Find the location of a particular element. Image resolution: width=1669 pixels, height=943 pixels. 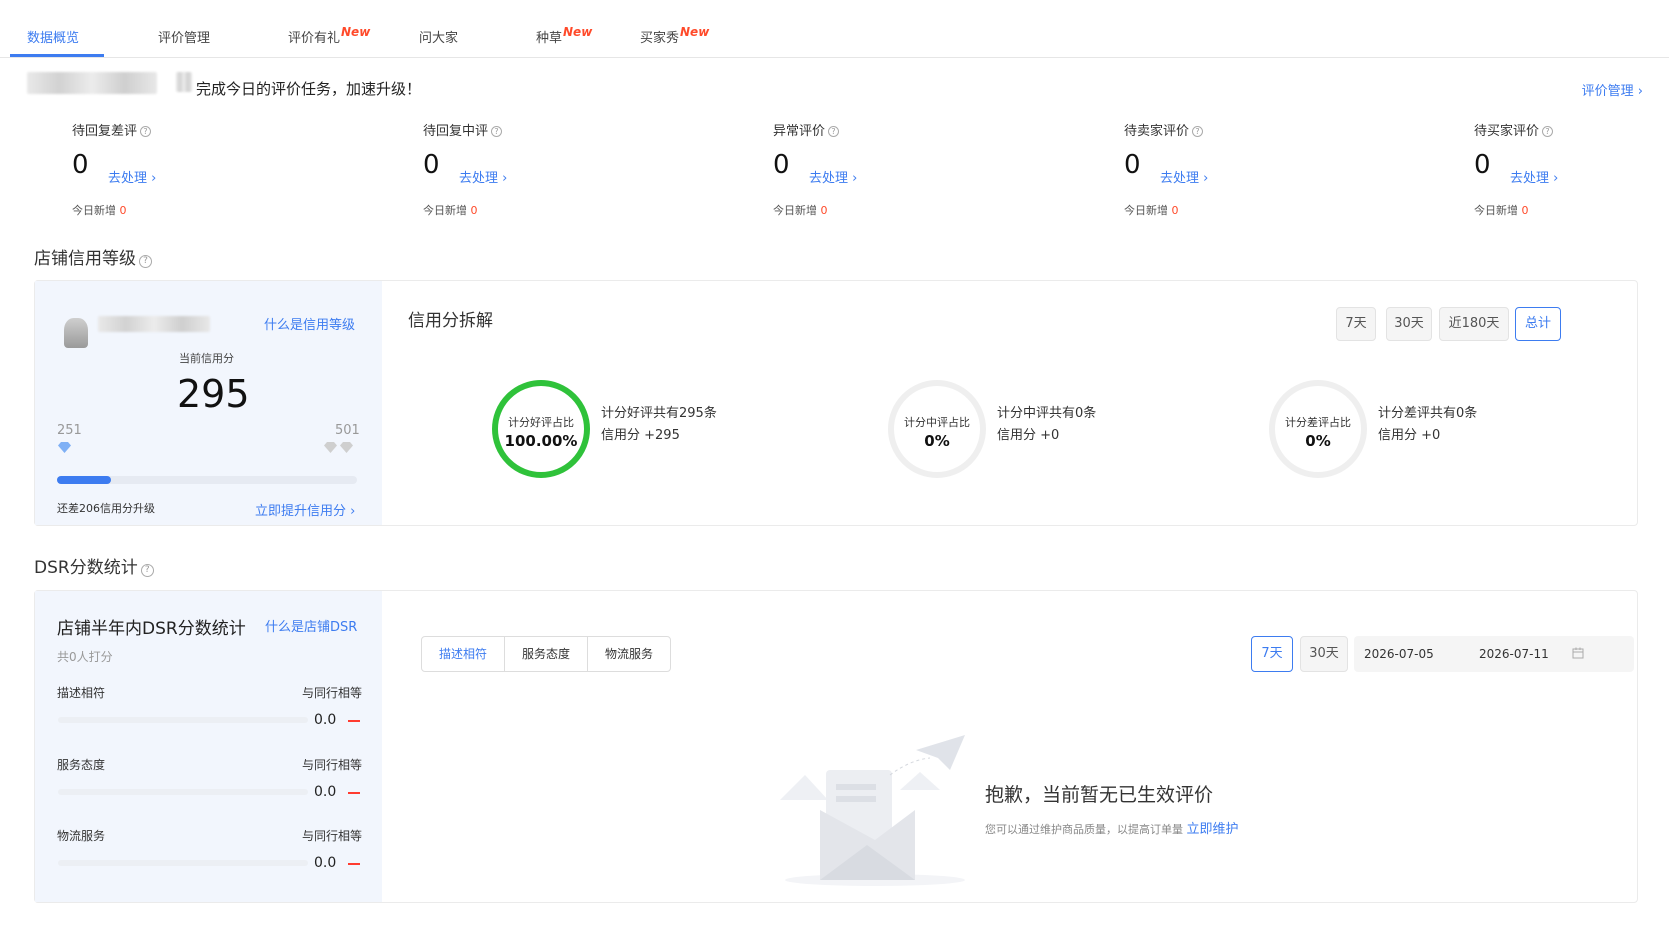

tab-ask-everyone: 问大家 is located at coordinates (438, 36).